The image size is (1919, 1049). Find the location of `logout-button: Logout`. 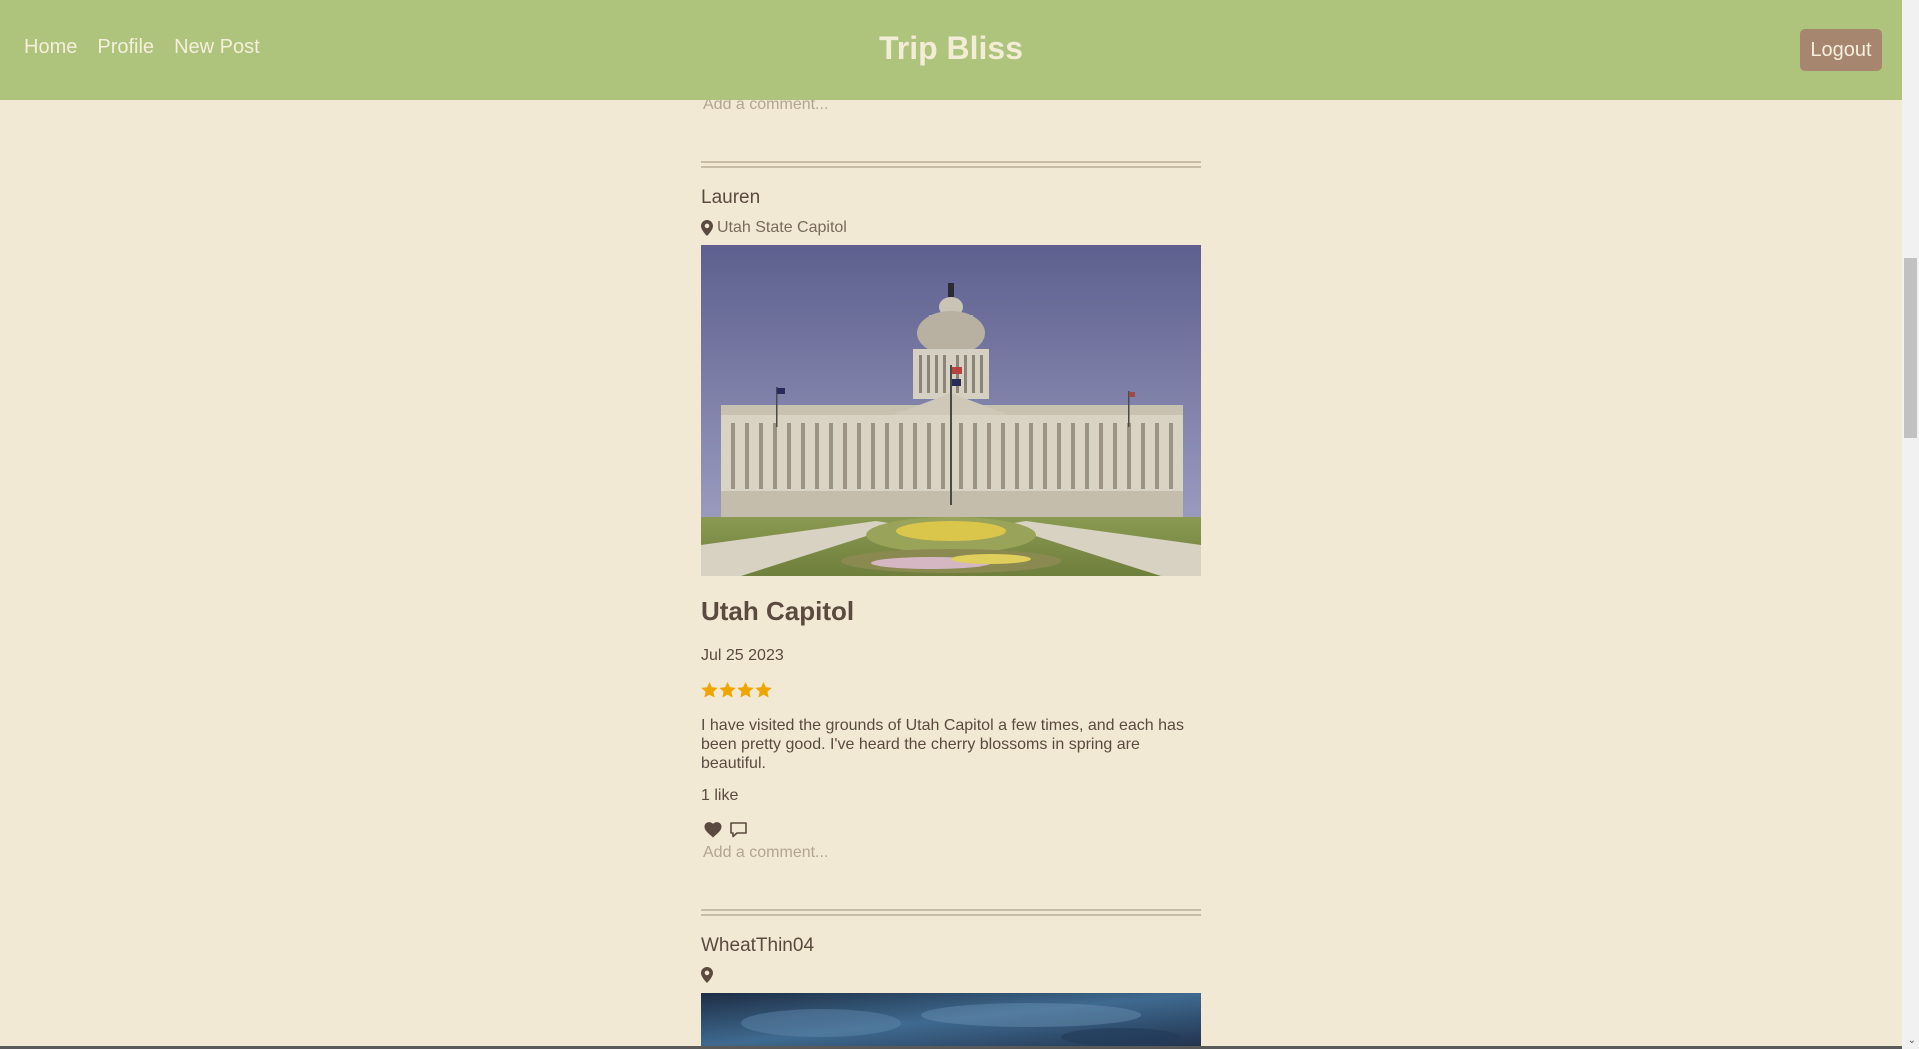

logout-button: Logout is located at coordinates (1841, 50).